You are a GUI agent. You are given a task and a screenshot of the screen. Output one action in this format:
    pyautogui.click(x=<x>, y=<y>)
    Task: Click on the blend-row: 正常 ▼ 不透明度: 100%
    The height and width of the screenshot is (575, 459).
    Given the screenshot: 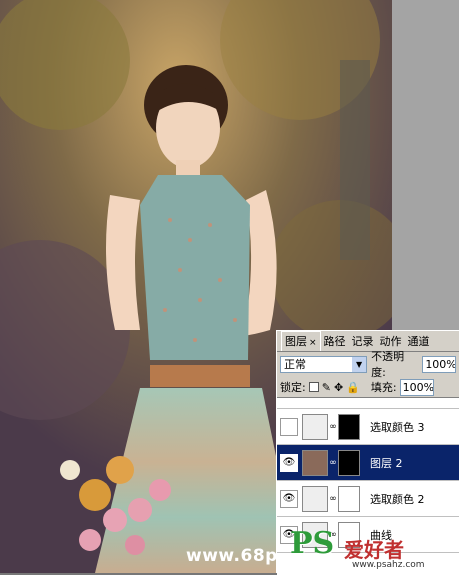 What is the action you would take?
    pyautogui.click(x=368, y=364)
    